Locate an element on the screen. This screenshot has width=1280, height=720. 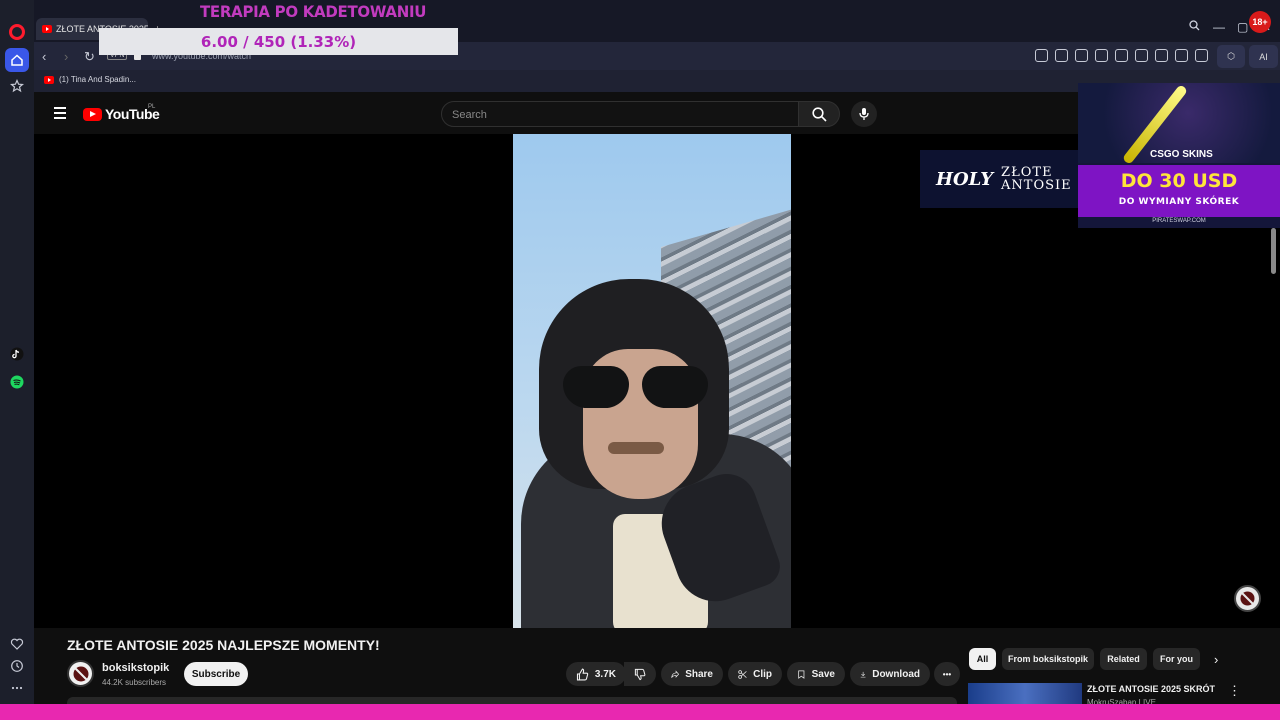
holy-event-title: ZŁOTE ANTOSIE is located at coordinates (1036, 179).